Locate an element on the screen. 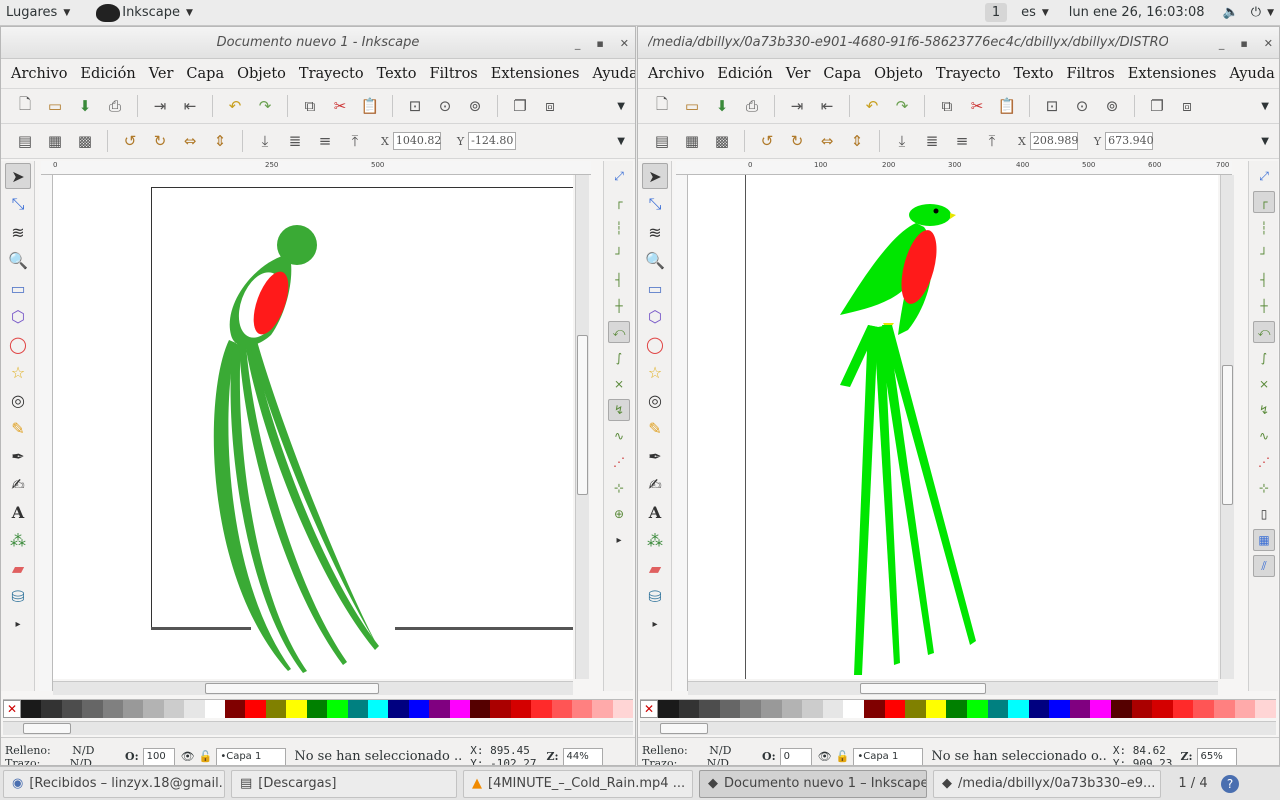 The width and height of the screenshot is (1280, 800). places-menu: Lugares ▼ is located at coordinates (38, 13).